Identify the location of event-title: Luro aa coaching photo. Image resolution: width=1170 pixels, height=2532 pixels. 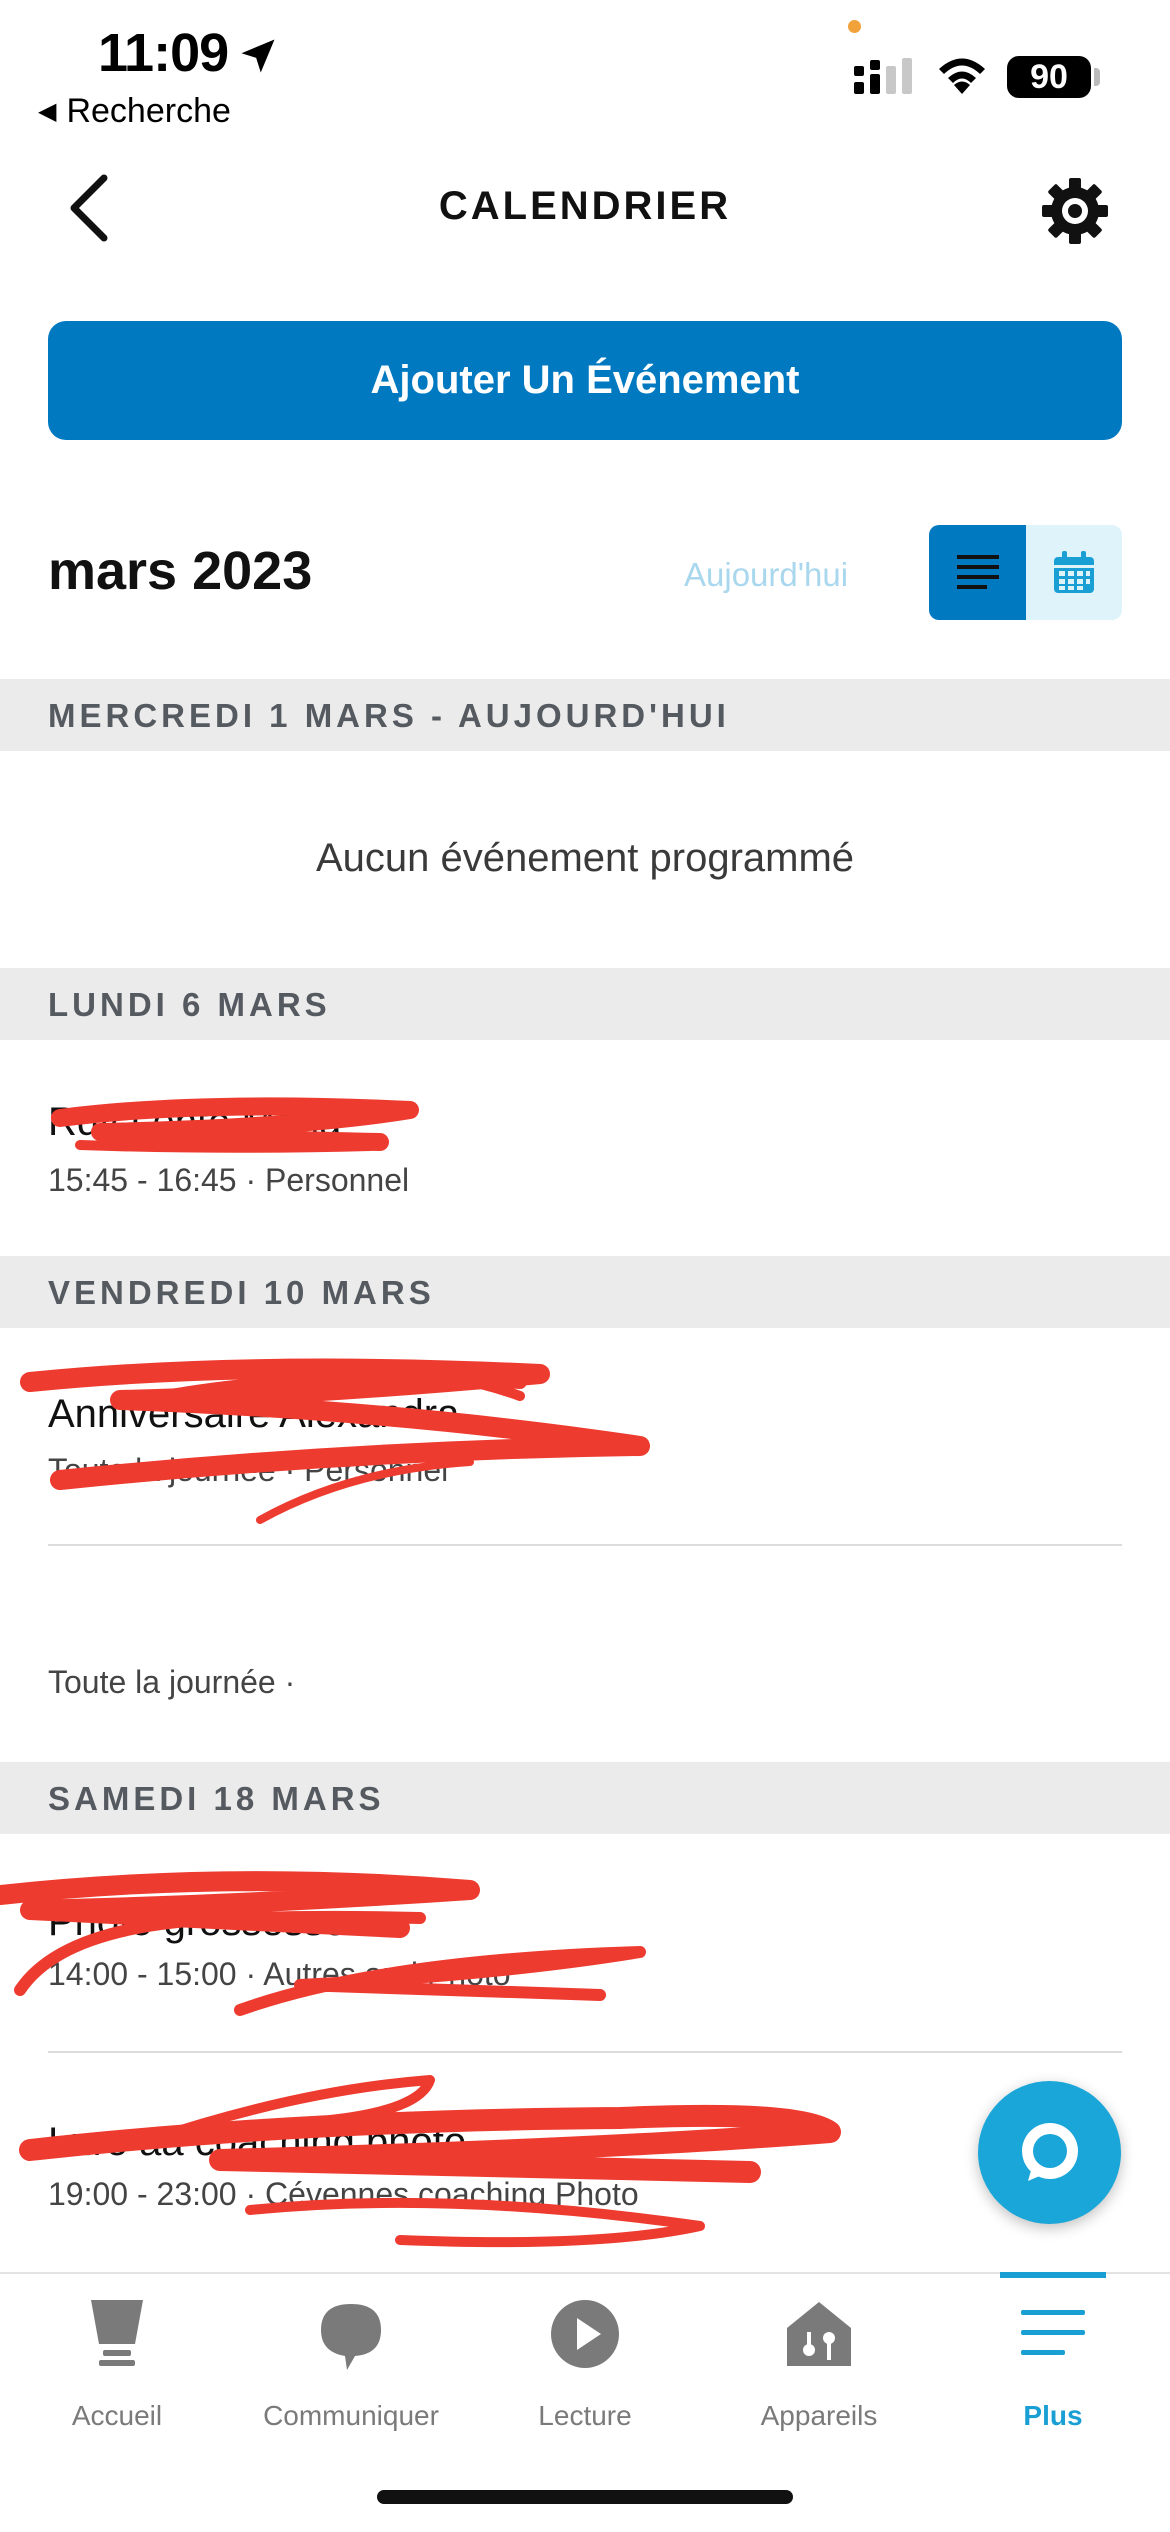
(257, 2142).